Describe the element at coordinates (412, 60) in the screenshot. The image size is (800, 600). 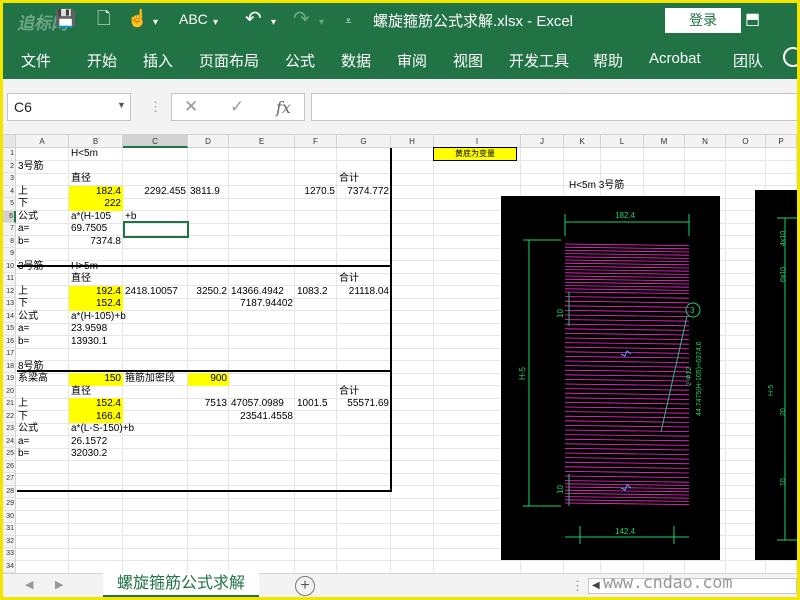
I see `tab-review: 审阅` at that location.